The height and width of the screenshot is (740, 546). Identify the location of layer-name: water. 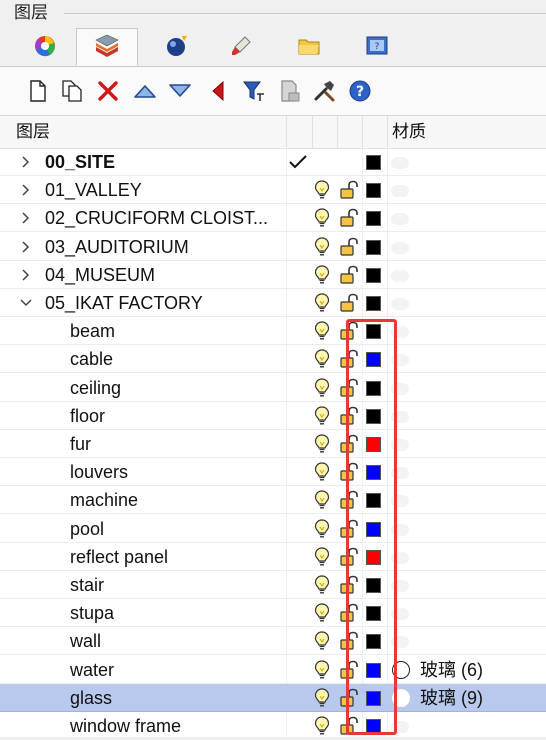
(92, 670).